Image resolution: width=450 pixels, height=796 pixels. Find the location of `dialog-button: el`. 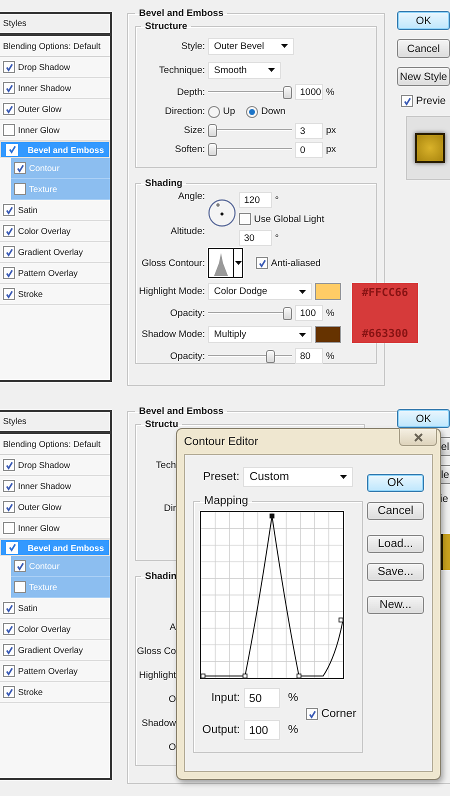

dialog-button: el is located at coordinates (445, 446).